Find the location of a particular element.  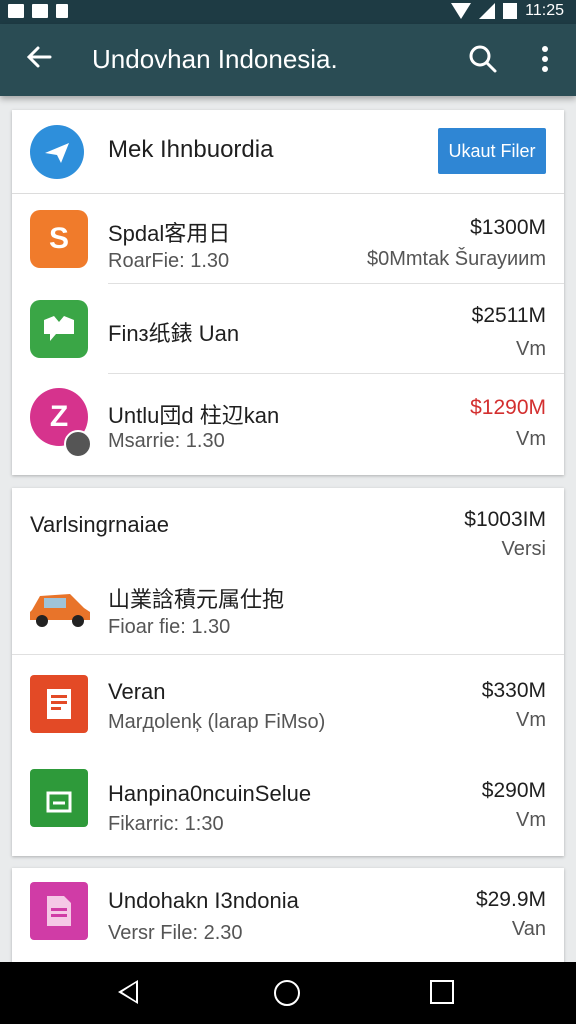

more-options-icon is located at coordinates (546, 60).